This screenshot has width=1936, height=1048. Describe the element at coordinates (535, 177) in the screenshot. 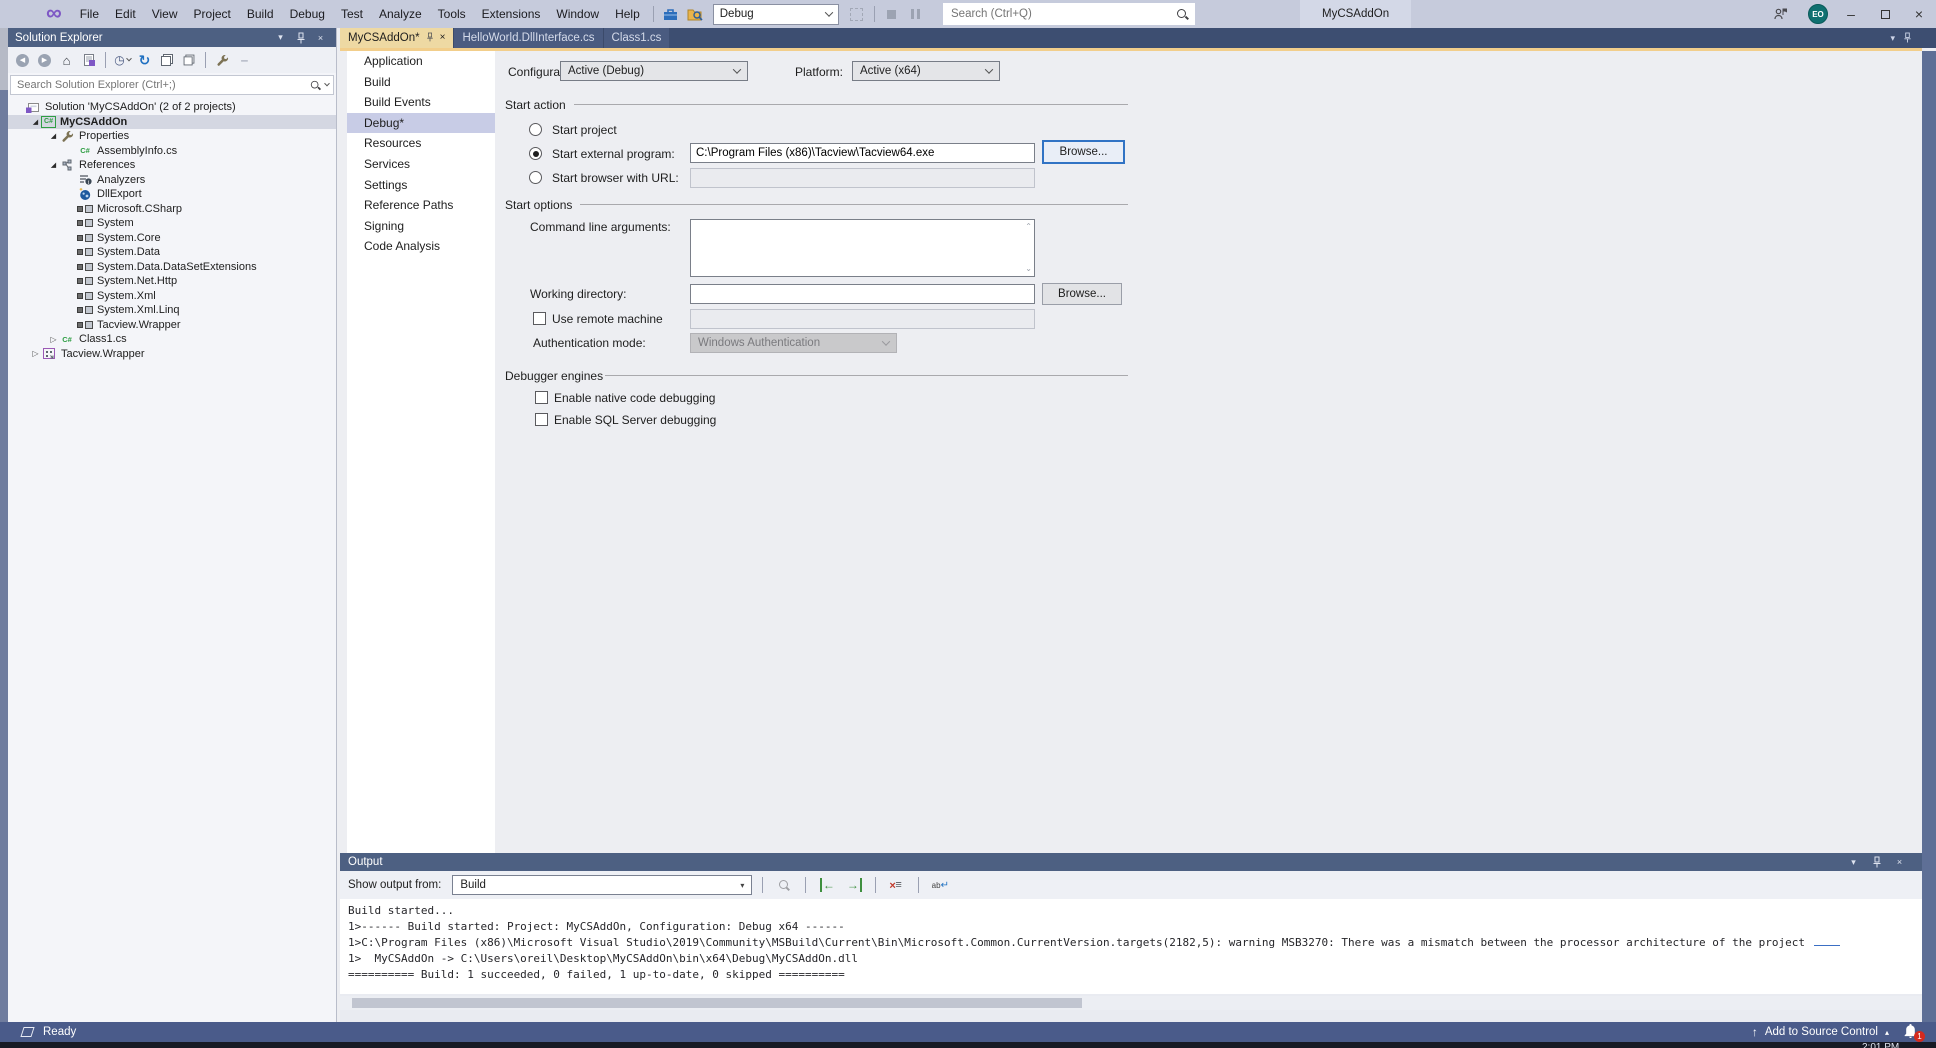

I see `start-browser-radio` at that location.